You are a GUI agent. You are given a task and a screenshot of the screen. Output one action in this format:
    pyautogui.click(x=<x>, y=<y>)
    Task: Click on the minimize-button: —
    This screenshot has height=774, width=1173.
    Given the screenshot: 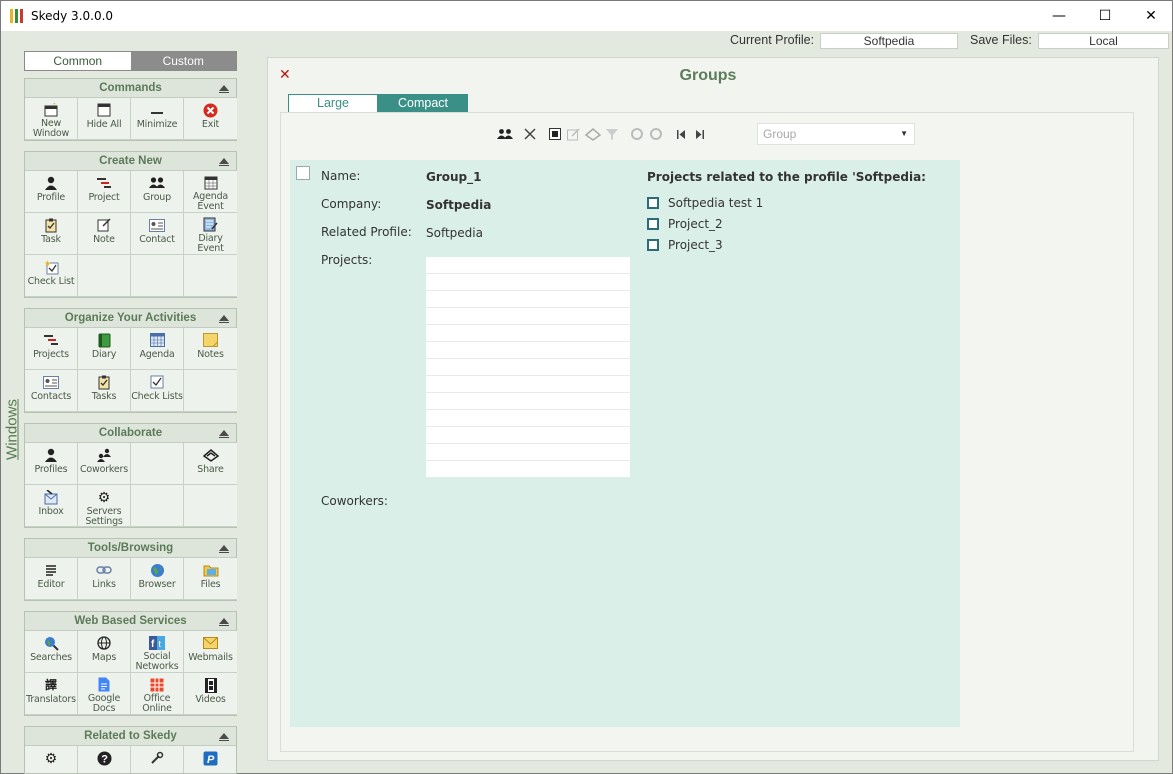 What is the action you would take?
    pyautogui.click(x=1059, y=16)
    